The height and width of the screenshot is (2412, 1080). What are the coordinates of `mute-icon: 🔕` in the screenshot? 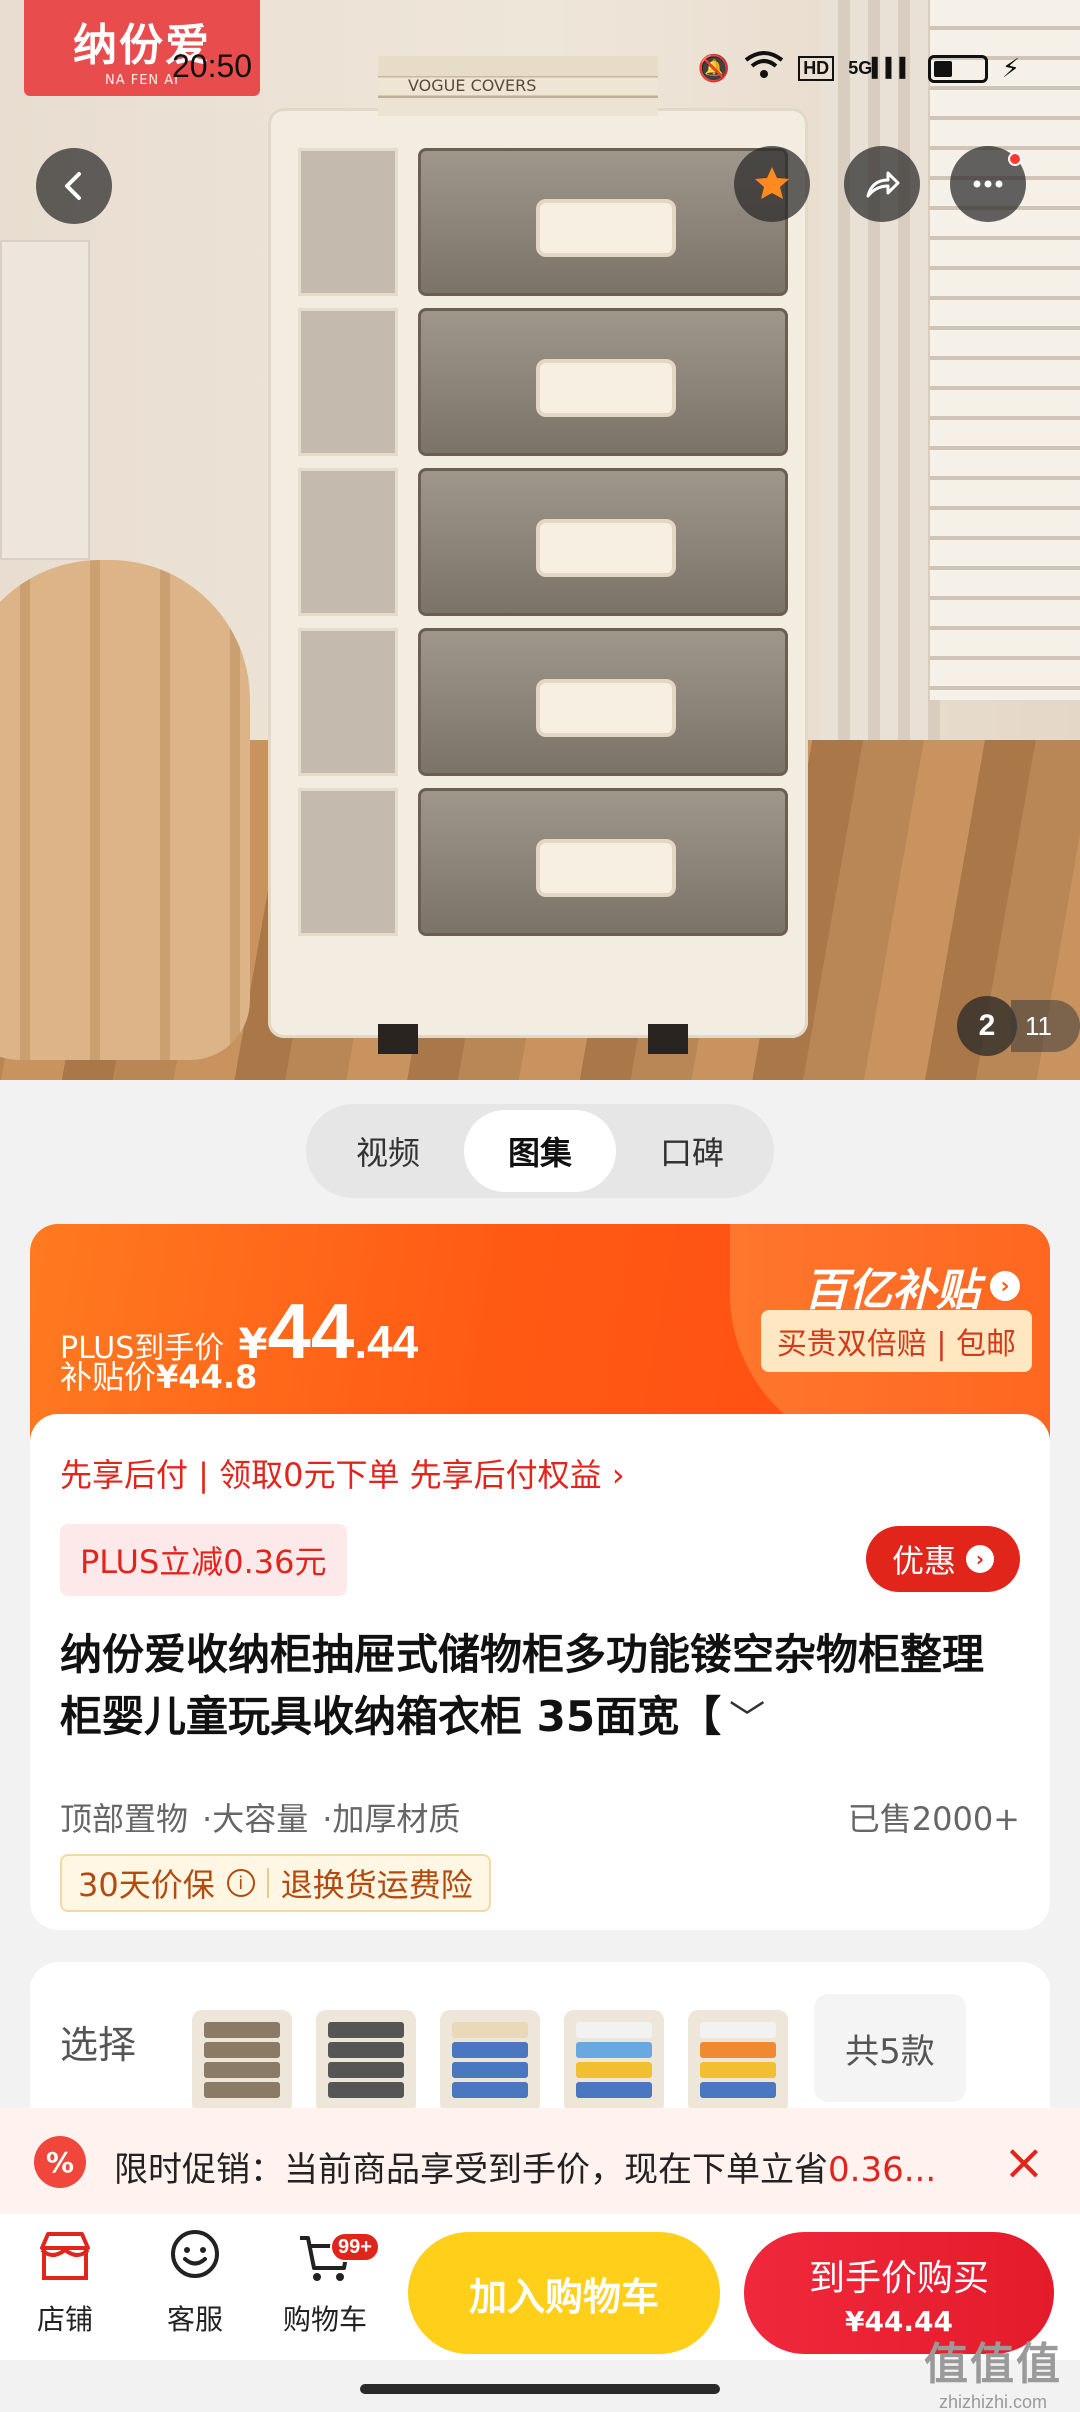 It's located at (714, 68).